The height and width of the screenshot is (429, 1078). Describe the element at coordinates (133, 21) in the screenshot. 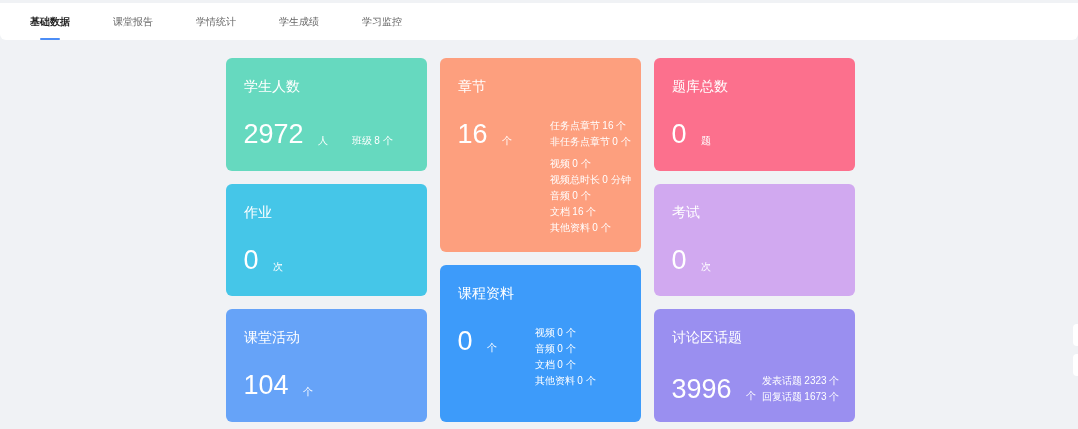

I see `tab: 课堂报告` at that location.